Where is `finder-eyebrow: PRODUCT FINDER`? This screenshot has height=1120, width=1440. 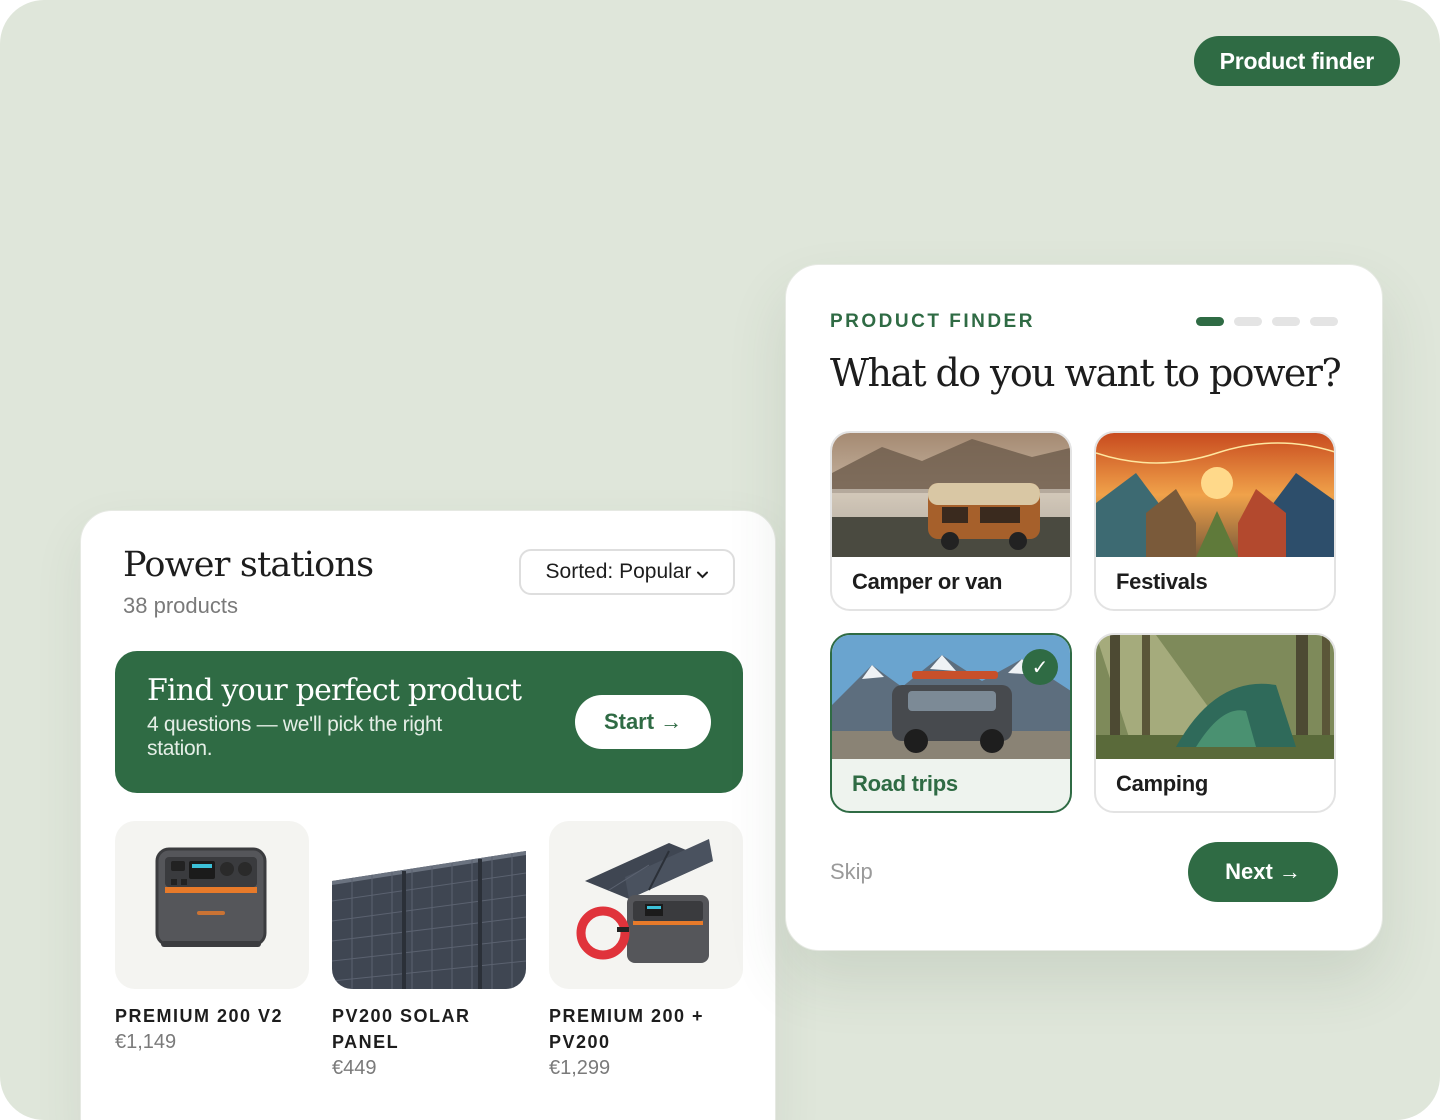 finder-eyebrow: PRODUCT FINDER is located at coordinates (932, 321).